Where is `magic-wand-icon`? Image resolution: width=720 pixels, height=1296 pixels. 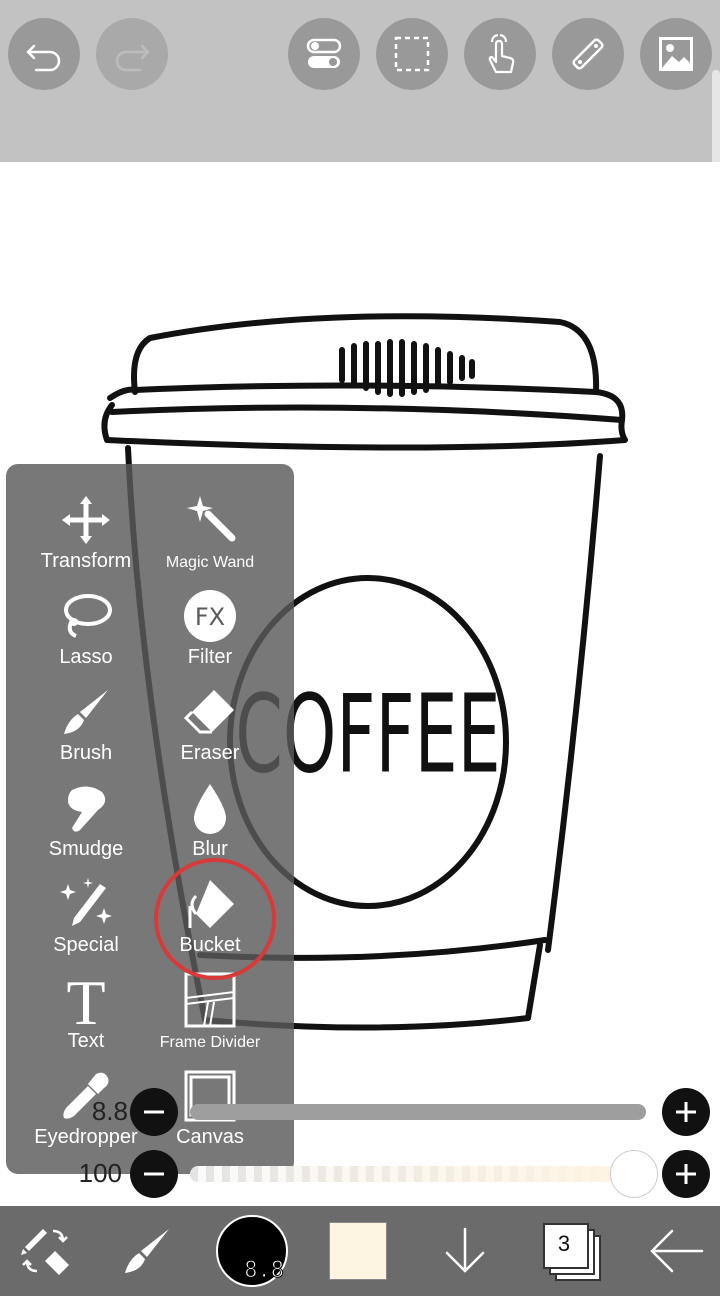 magic-wand-icon is located at coordinates (211, 519).